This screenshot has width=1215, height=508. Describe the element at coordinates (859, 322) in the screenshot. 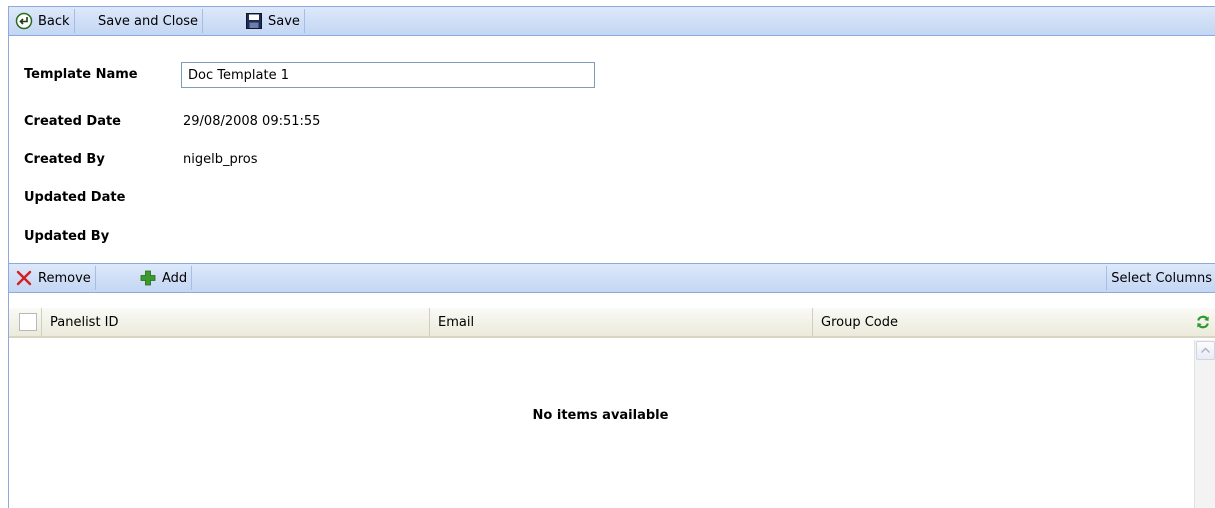

I see `column-header-label: Group Code` at that location.